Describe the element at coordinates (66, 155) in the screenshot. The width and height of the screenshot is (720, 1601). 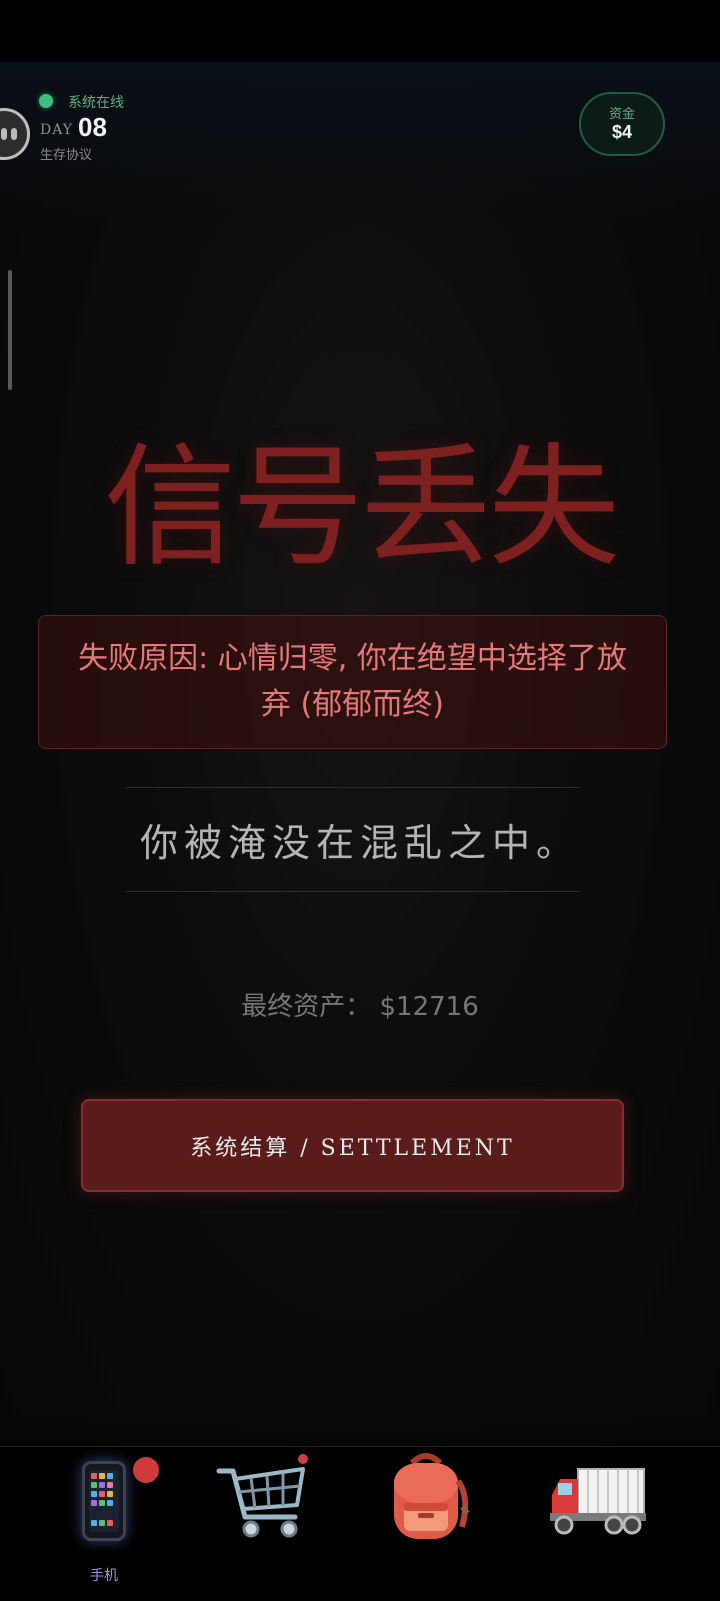
I see `protocol-label: 生存协议` at that location.